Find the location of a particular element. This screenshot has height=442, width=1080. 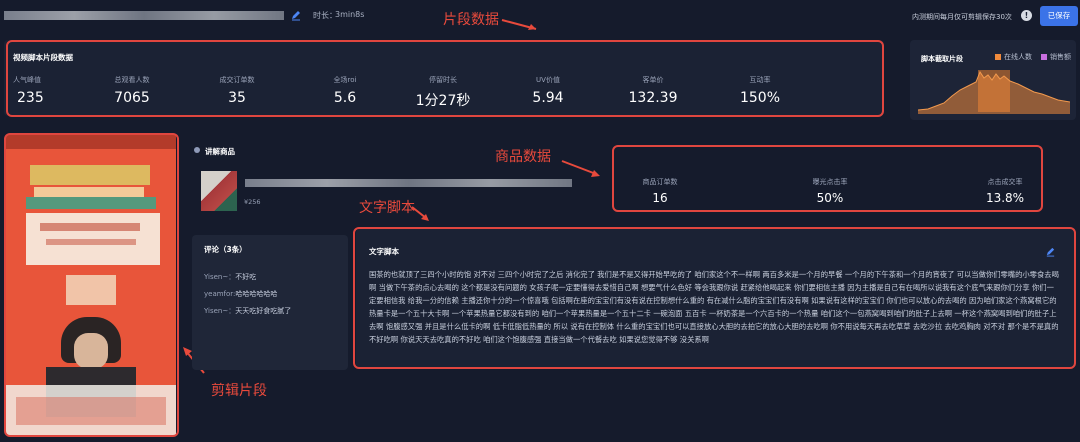

product-metric-label: 商品订单数 is located at coordinates (660, 182).